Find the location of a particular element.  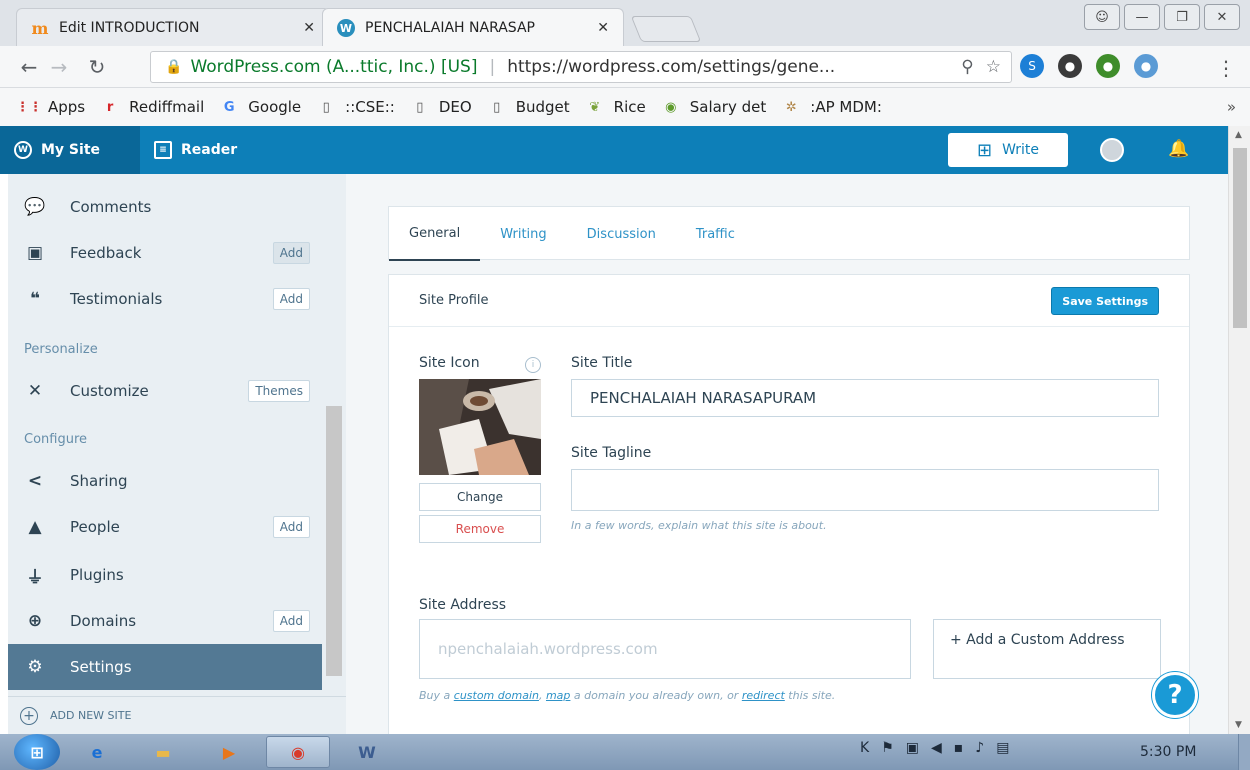

user-profile-icon: ☺ is located at coordinates (1102, 17).